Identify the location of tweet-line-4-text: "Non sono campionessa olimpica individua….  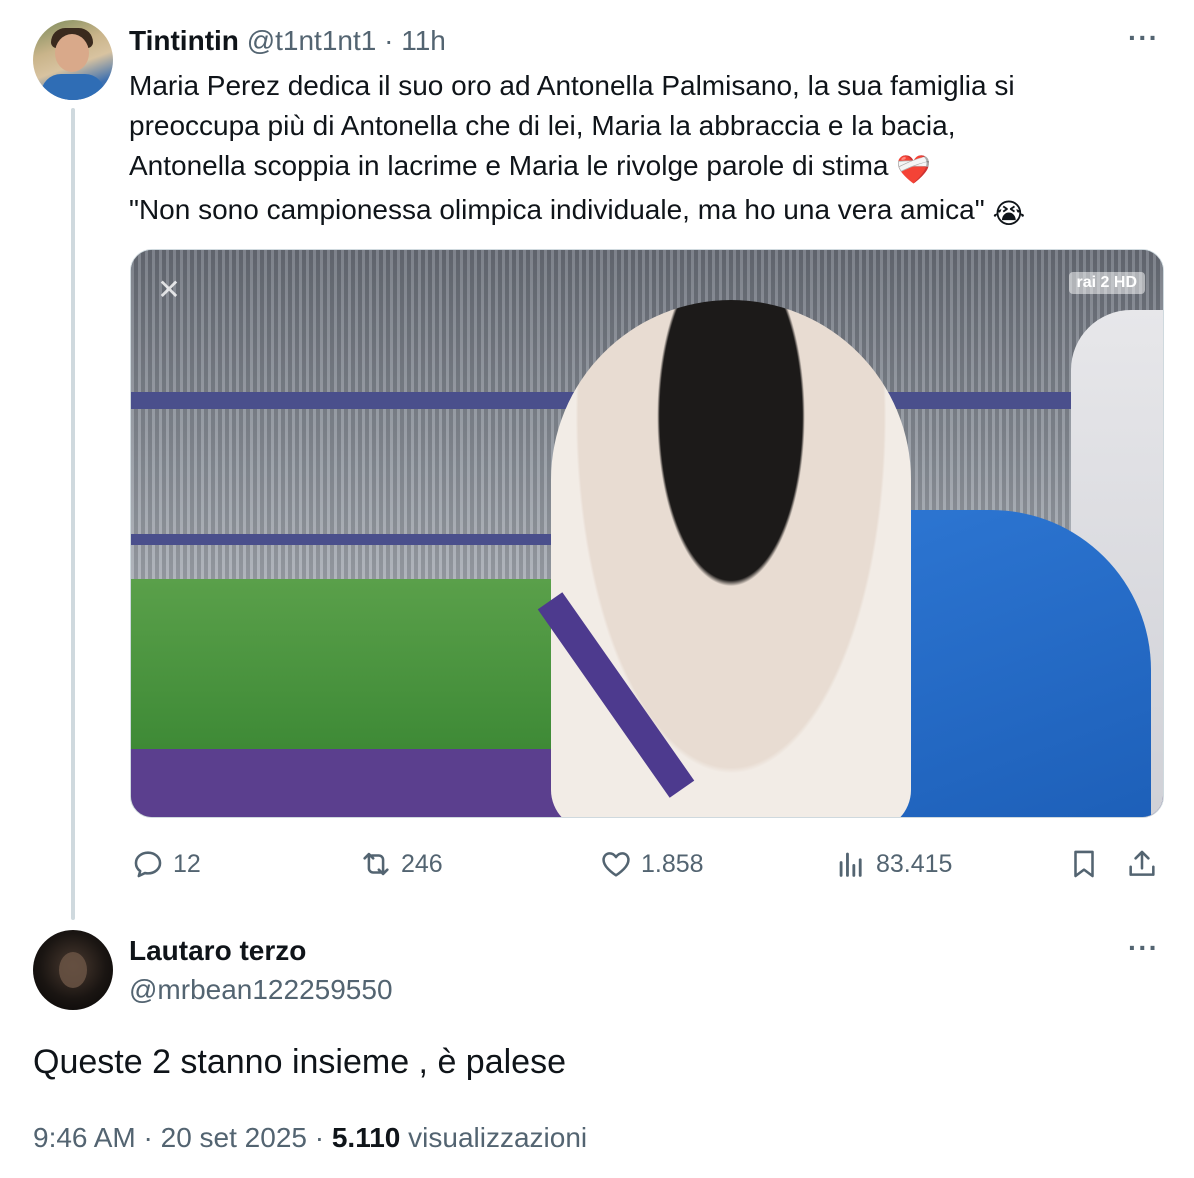
(557, 209).